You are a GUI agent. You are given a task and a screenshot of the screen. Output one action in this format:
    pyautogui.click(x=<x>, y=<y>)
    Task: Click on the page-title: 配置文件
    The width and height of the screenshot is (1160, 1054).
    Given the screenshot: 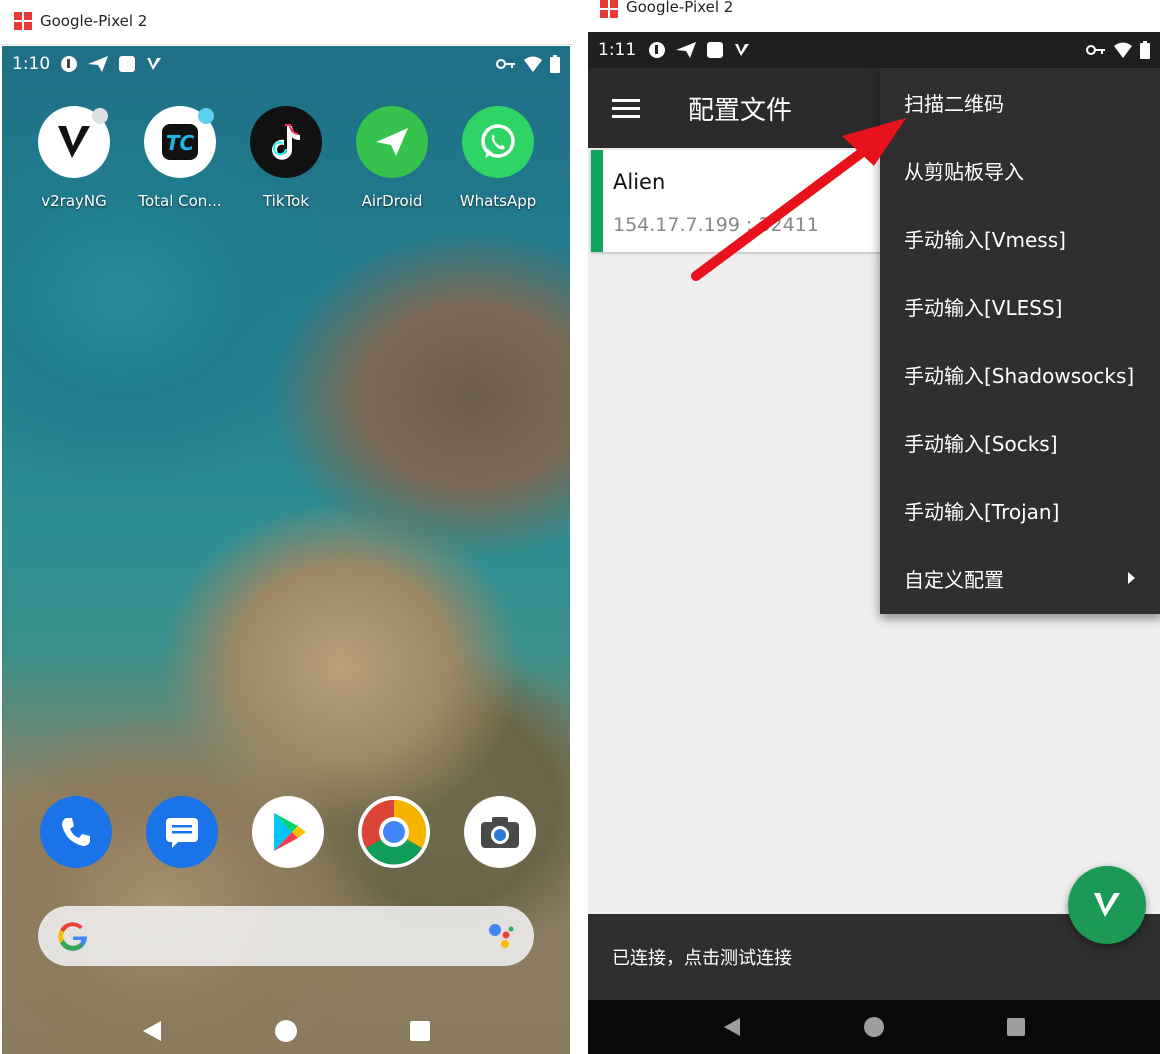 What is the action you would take?
    pyautogui.click(x=740, y=110)
    